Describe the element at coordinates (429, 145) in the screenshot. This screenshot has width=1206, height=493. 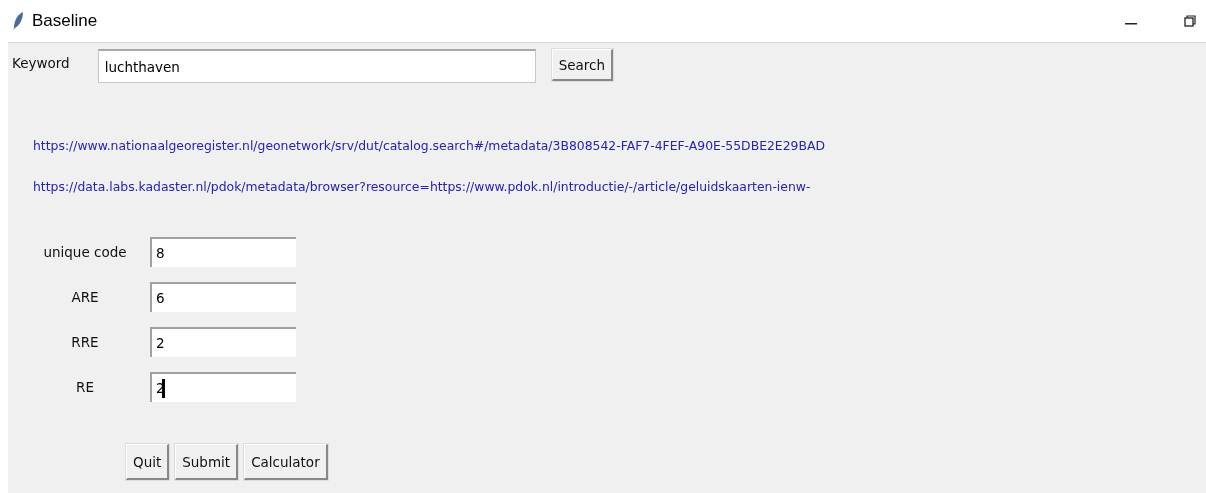
I see `metadata-link: https://www.nationaalgeoregister.nl/geonetwork/srv/dut/catalog.search#/metadata/3B808542-FAF7-4FEF-A90E-55DBE2E29BAD` at that location.